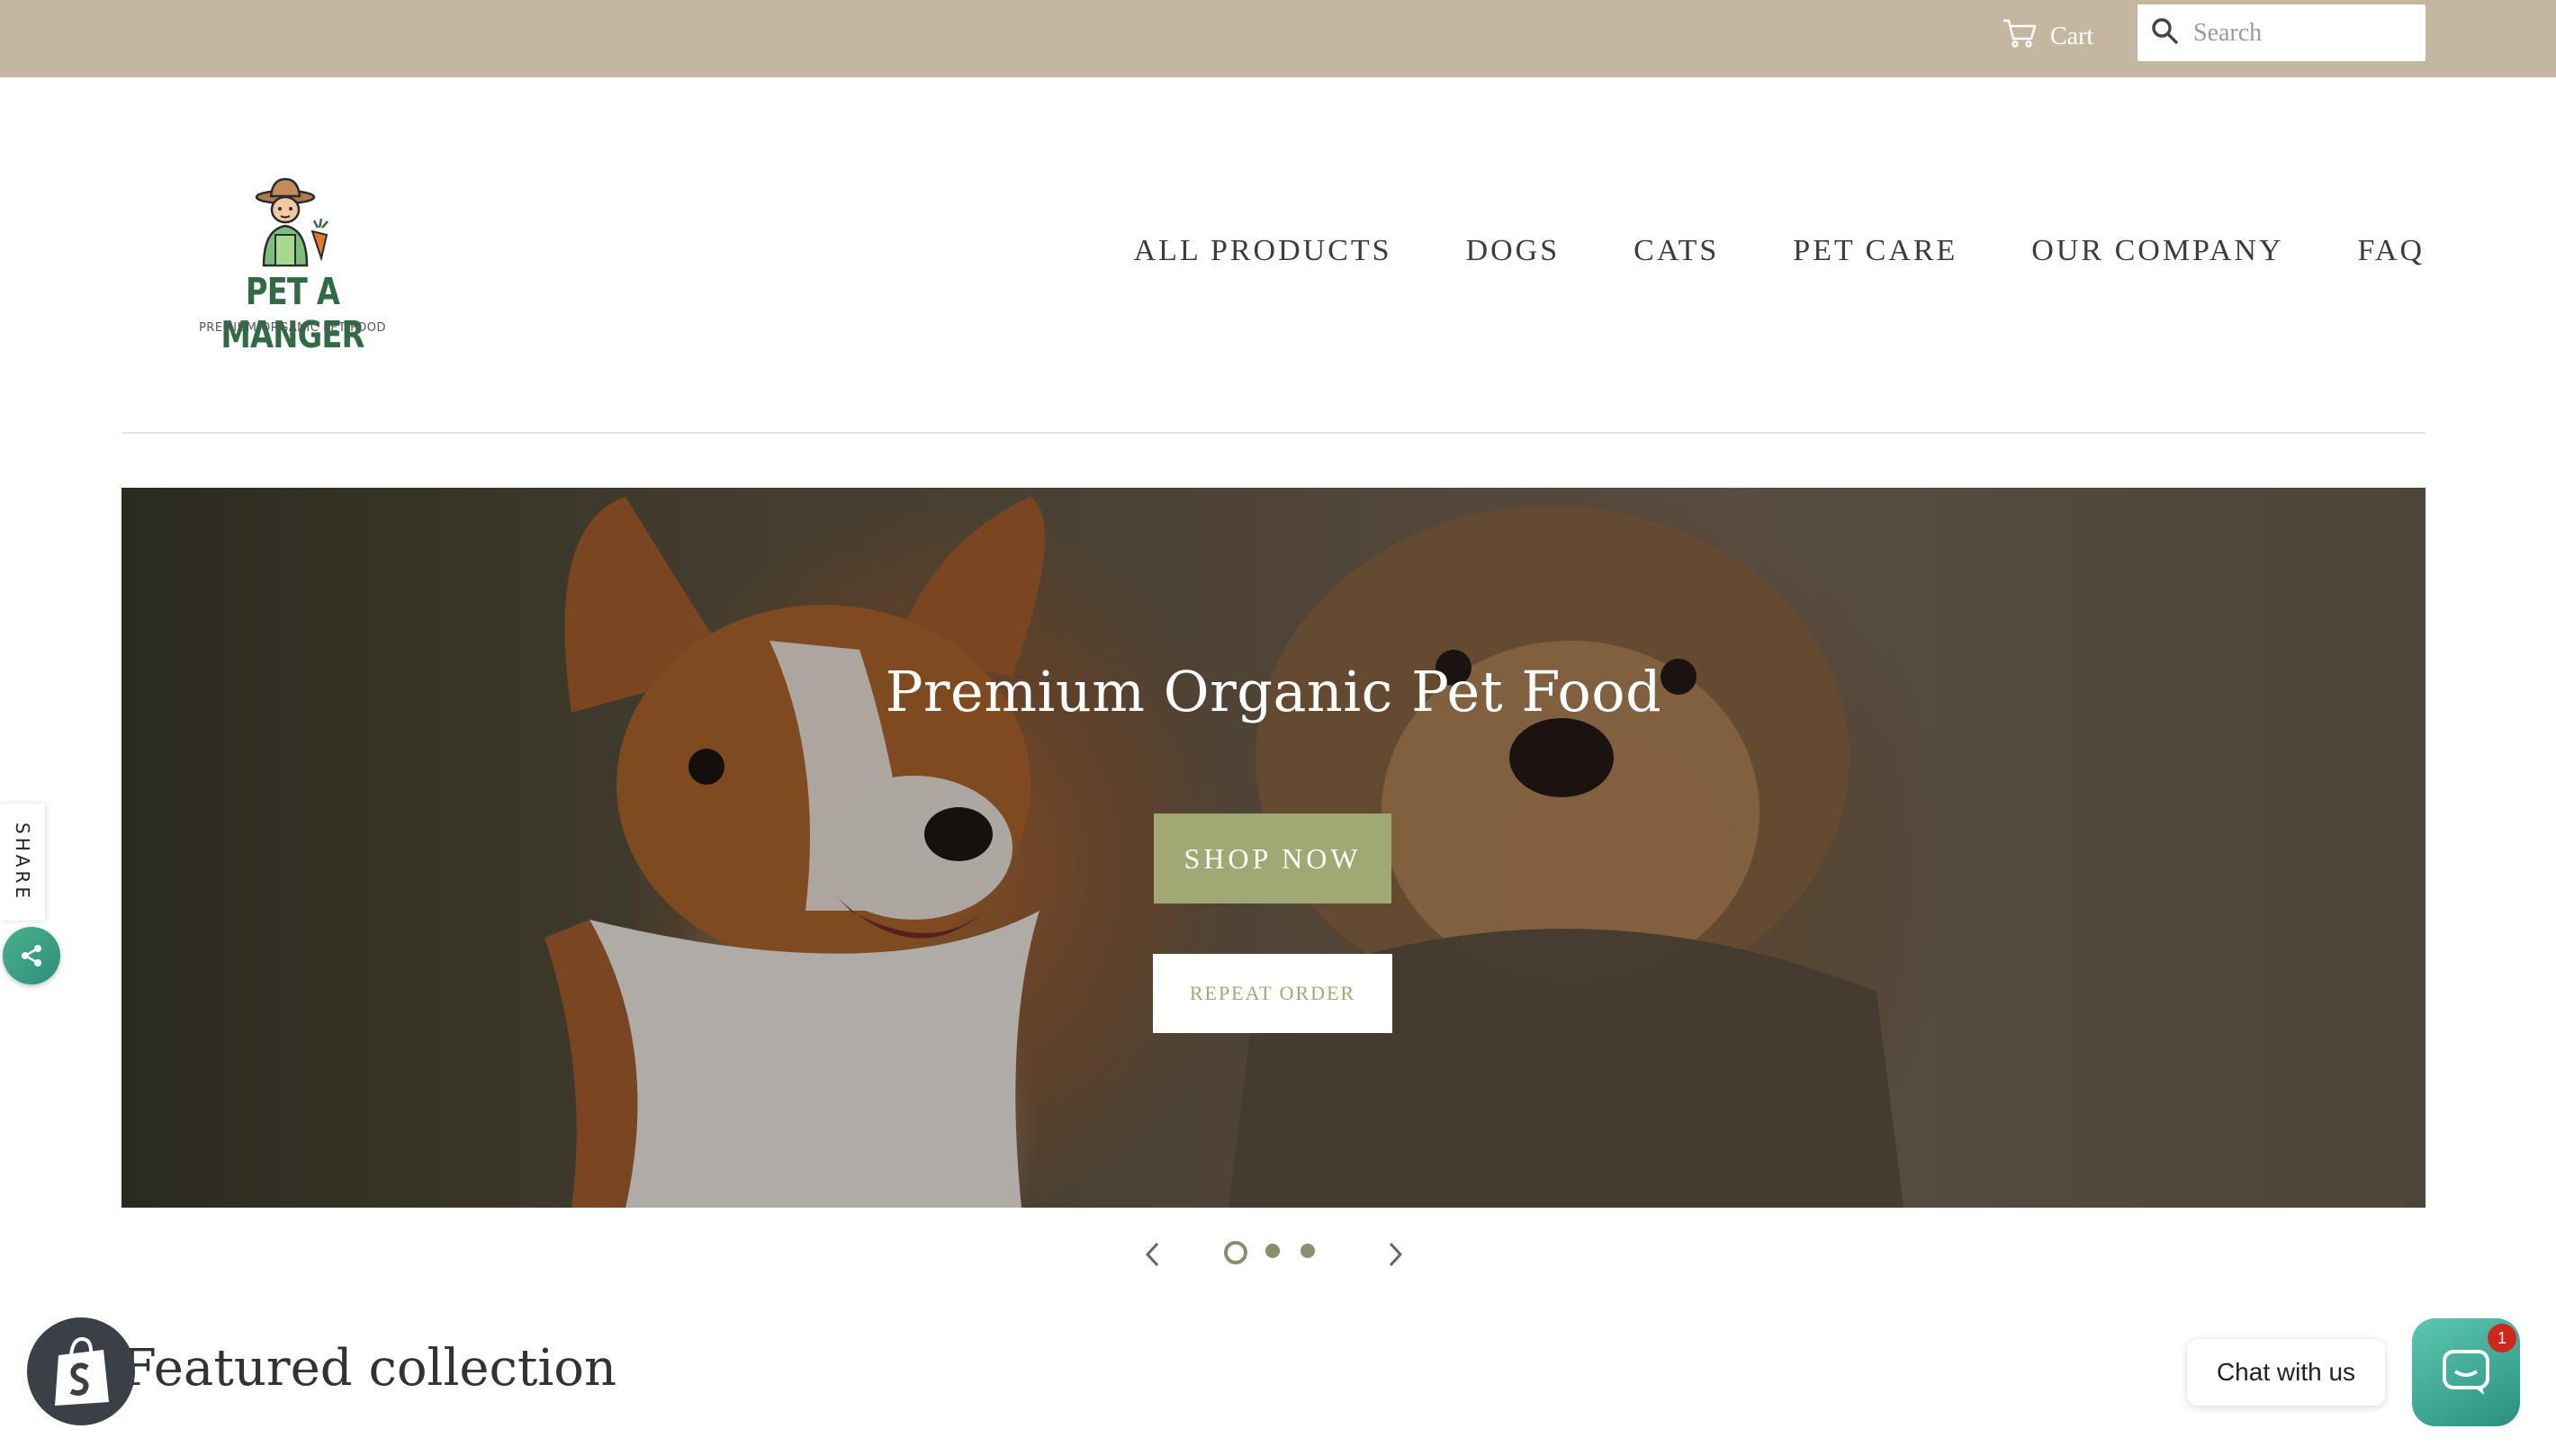 This screenshot has height=1456, width=2556. Describe the element at coordinates (292, 328) in the screenshot. I see `logo-subtitle: PREMIUM ORGANIC PET FOOD` at that location.